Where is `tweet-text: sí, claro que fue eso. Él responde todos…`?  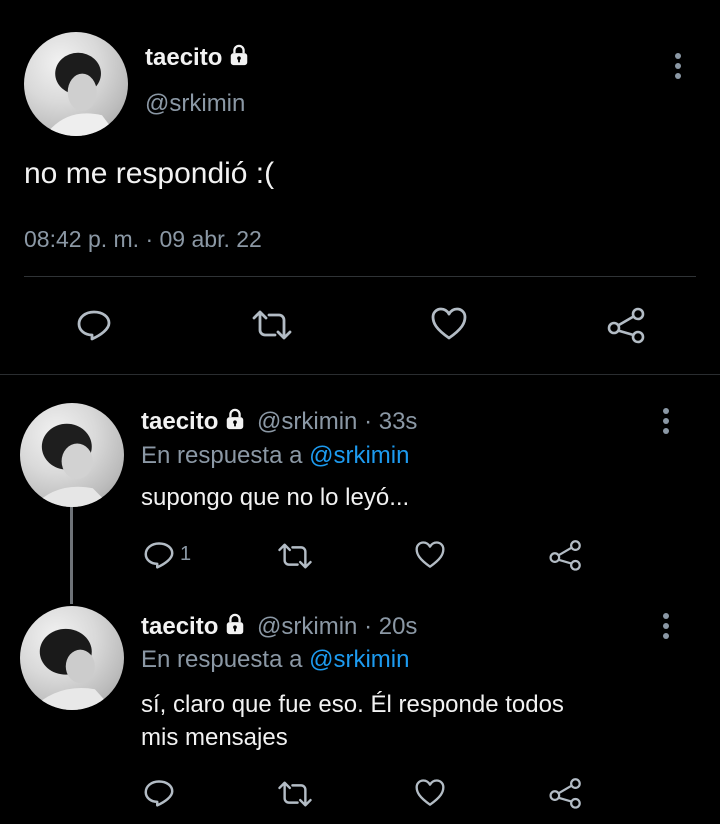 tweet-text: sí, claro que fue eso. Él responde todos… is located at coordinates (352, 721).